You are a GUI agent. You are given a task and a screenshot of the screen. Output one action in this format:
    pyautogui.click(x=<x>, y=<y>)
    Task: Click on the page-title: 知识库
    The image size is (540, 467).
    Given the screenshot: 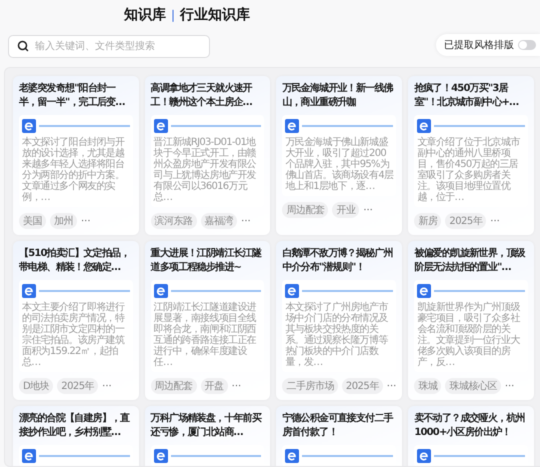 What is the action you would take?
    pyautogui.click(x=145, y=15)
    